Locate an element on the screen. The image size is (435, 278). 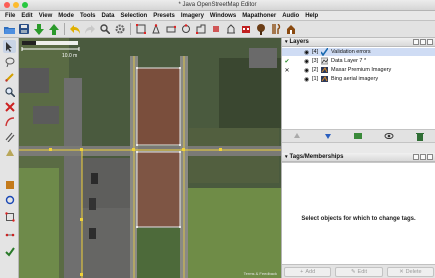
validate-icon is located at coordinates (9, 251).